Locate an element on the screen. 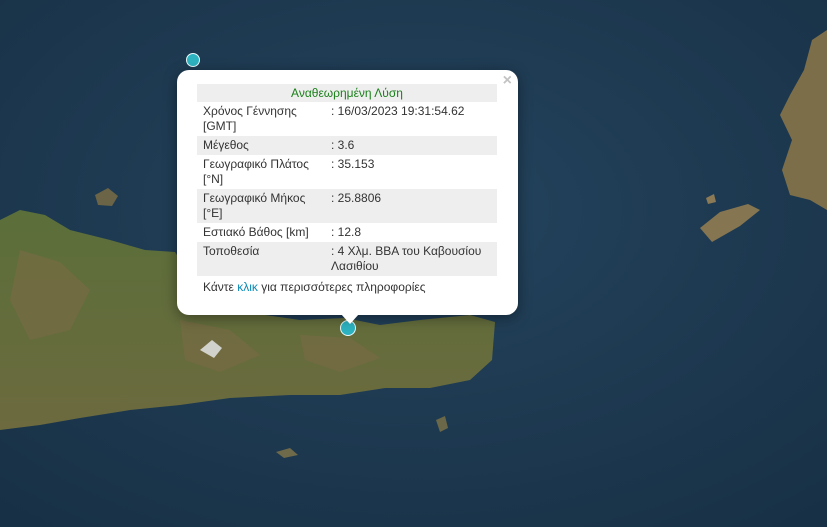 The width and height of the screenshot is (827, 527). detail-label: Τοποθεσία is located at coordinates (259, 259).